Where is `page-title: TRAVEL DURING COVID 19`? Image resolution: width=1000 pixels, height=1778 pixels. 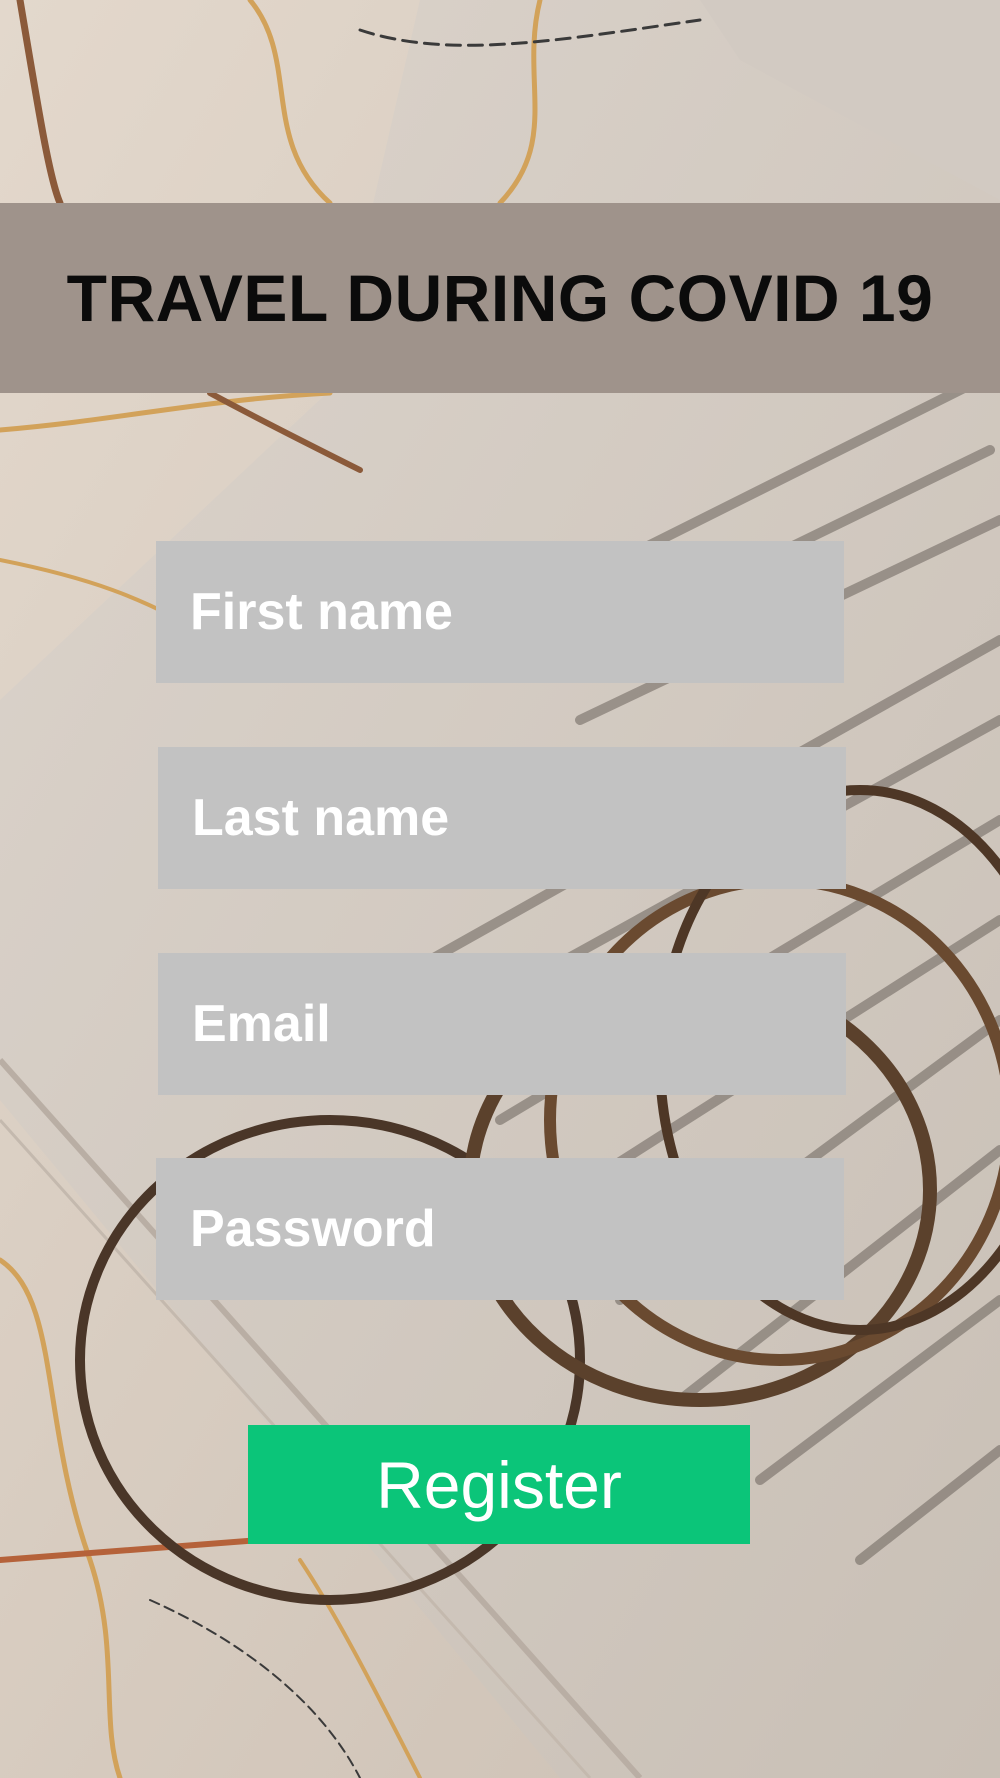 page-title: TRAVEL DURING COVID 19 is located at coordinates (500, 298).